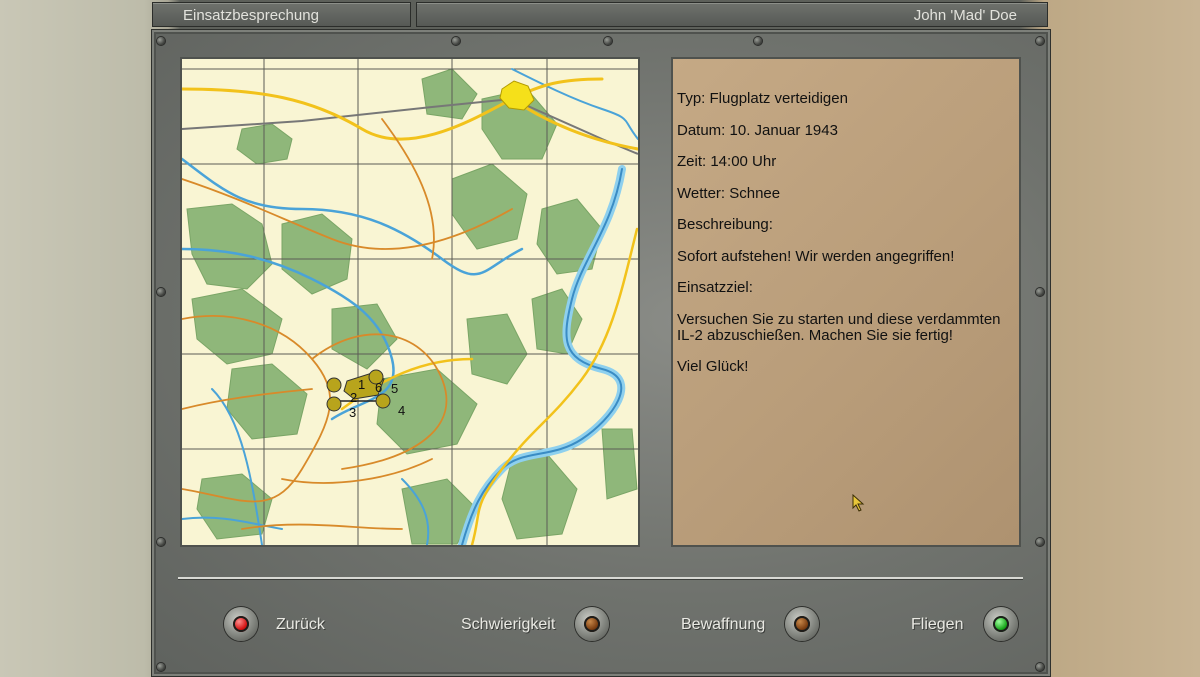 The height and width of the screenshot is (677, 1200). What do you see at coordinates (713, 366) in the screenshot?
I see `closing-text: Viel Glück!` at bounding box center [713, 366].